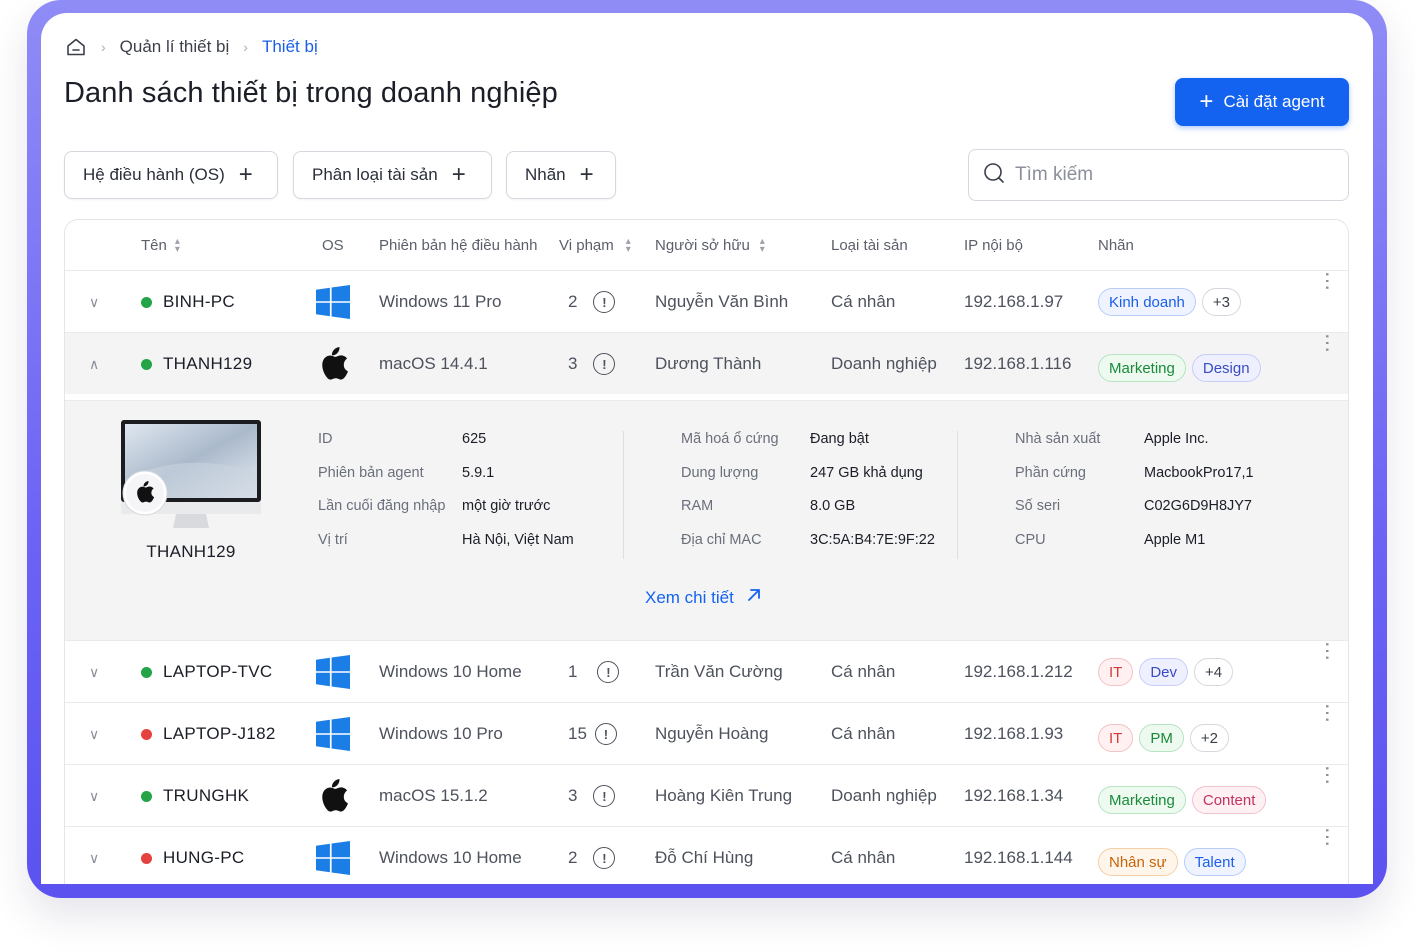  Describe the element at coordinates (1014, 795) in the screenshot. I see `ip-address: 192.168.1.34` at that location.